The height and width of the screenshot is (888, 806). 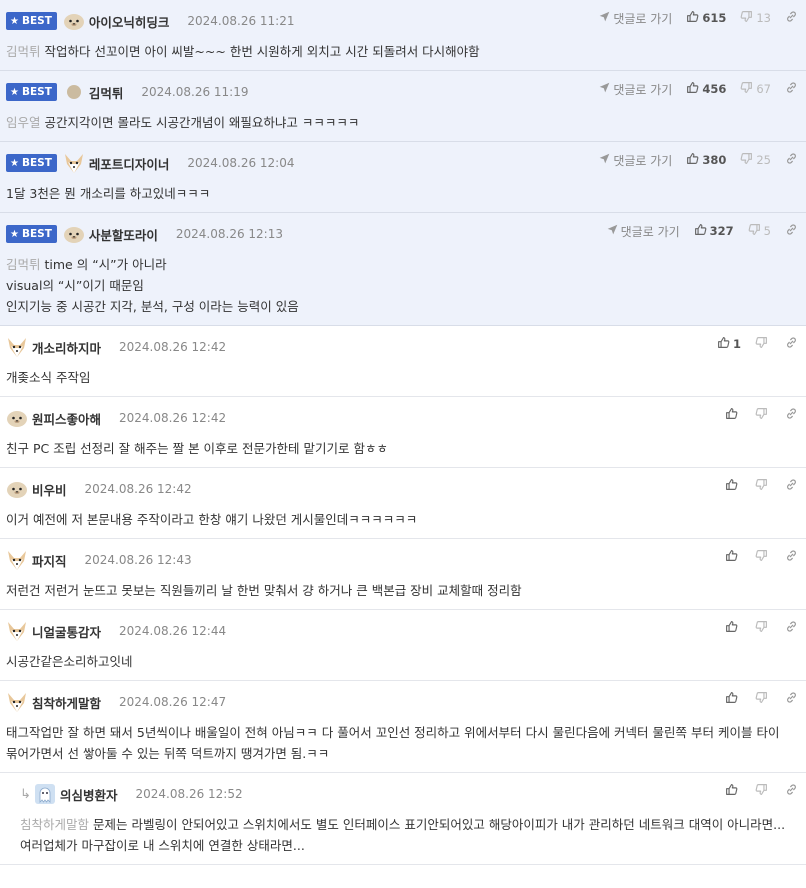 I want to click on mention: 침착하게말함, so click(x=54, y=824).